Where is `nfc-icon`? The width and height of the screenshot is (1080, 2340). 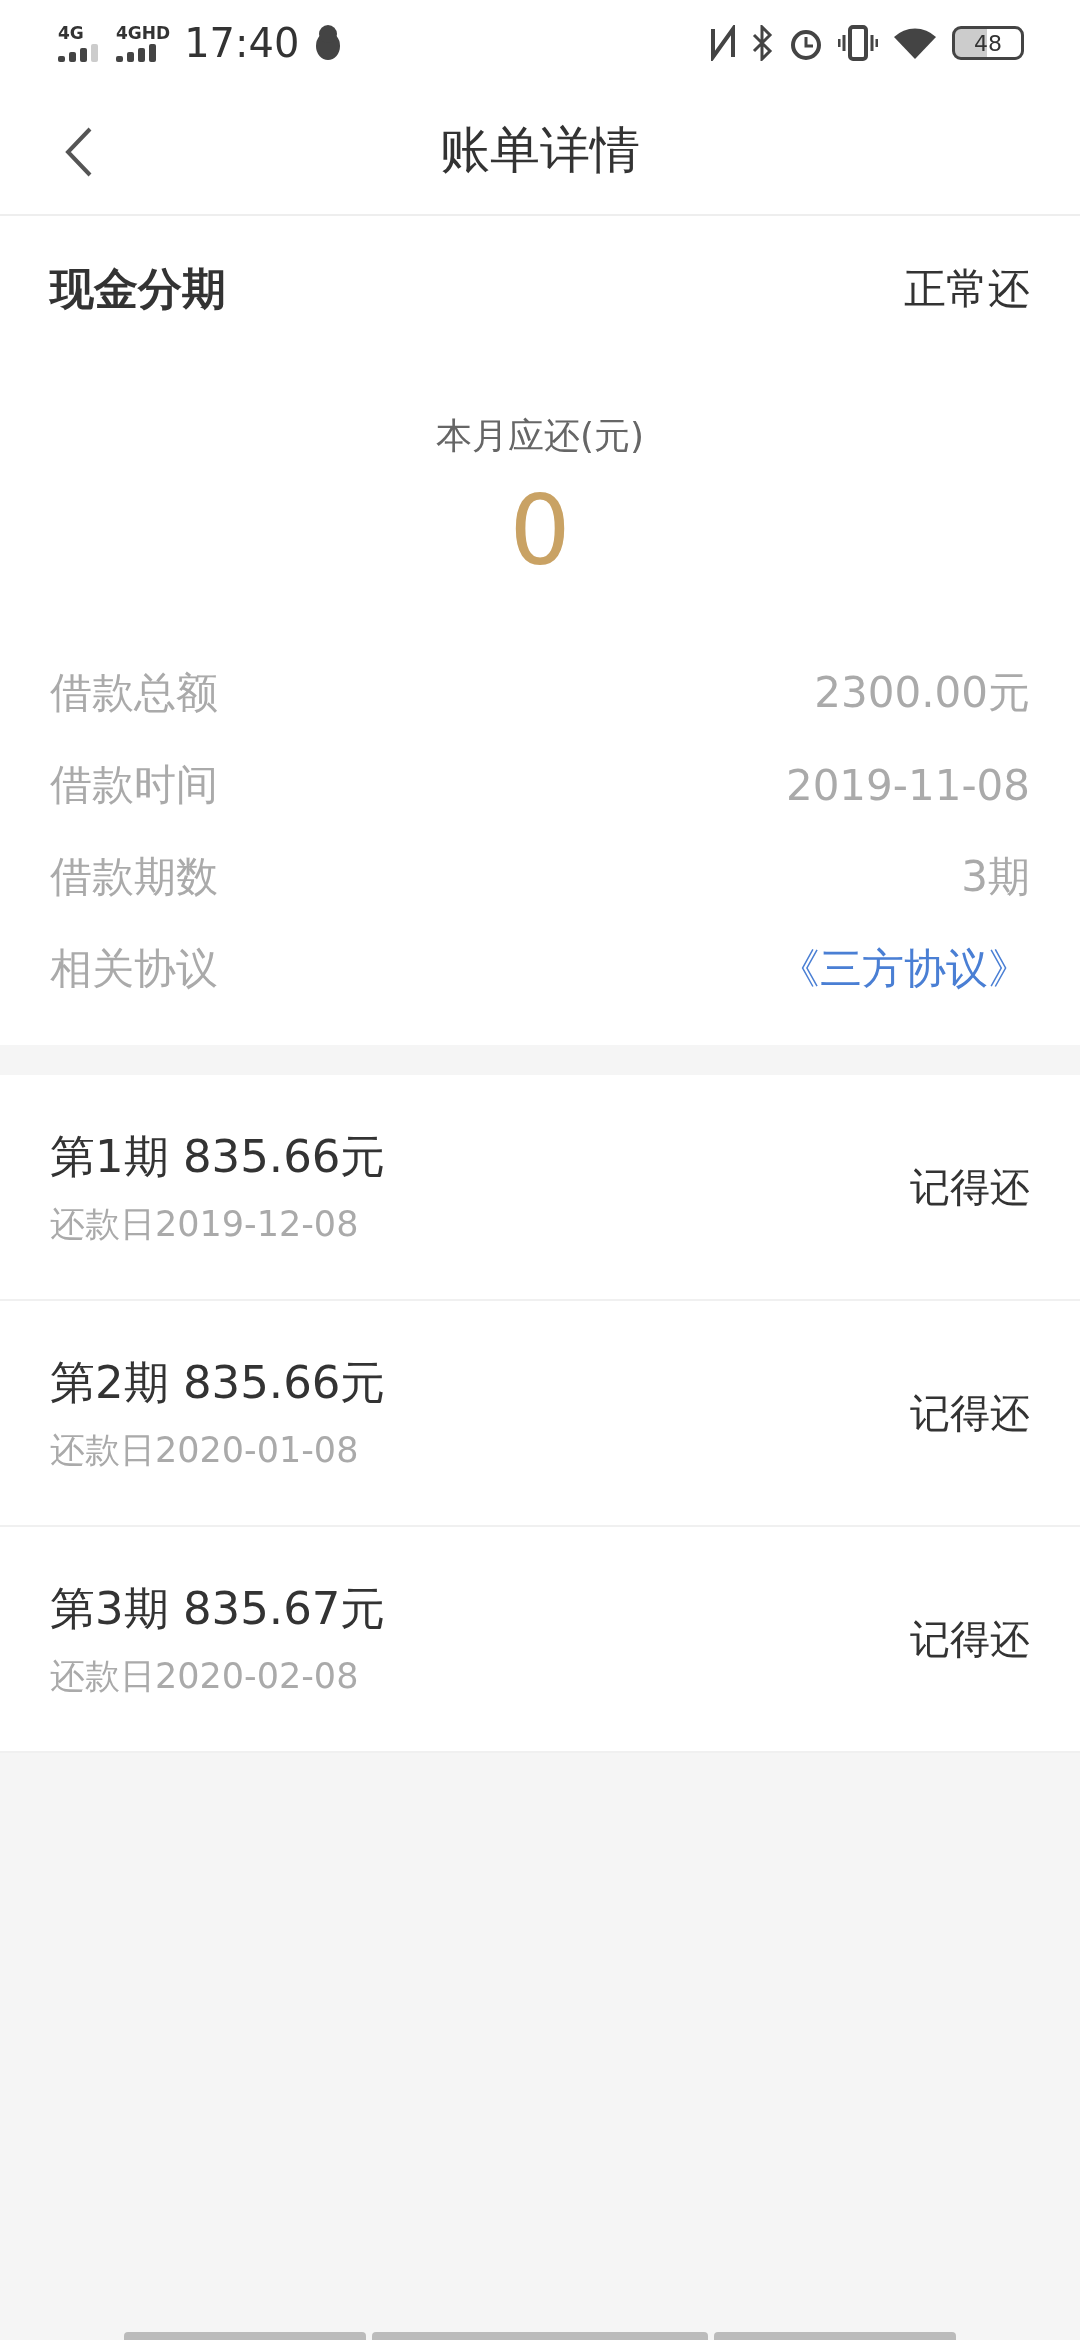
nfc-icon is located at coordinates (723, 43).